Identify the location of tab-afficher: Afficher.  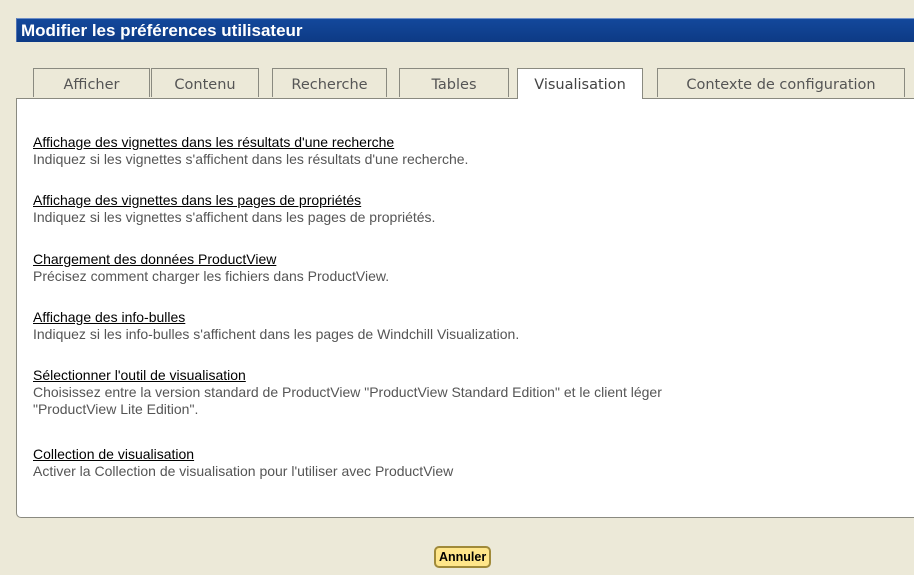
(91, 82).